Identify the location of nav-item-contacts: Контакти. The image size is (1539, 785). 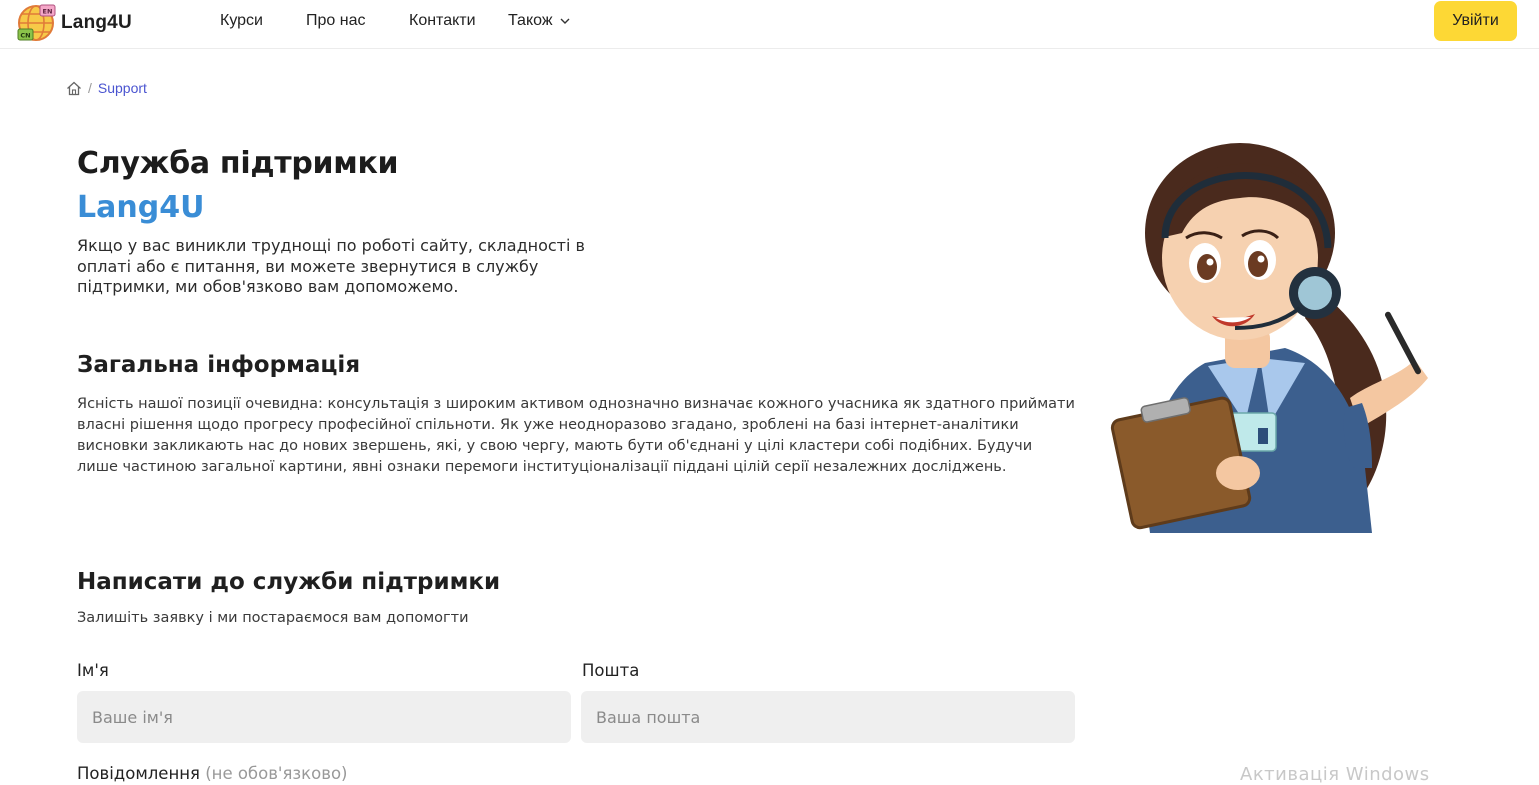
(442, 21).